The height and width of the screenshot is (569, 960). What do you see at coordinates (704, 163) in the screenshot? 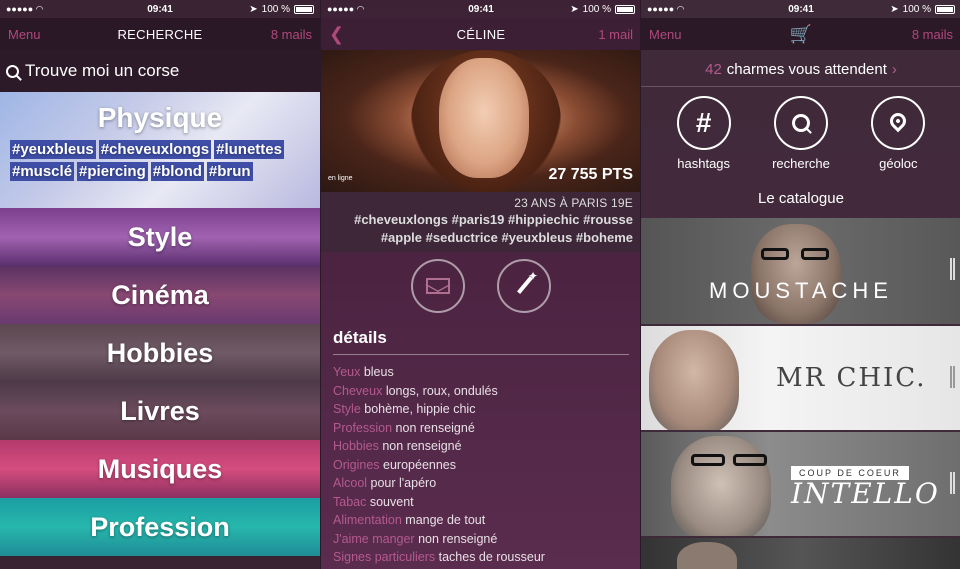
I see `hashtags-label: hashtags` at bounding box center [704, 163].